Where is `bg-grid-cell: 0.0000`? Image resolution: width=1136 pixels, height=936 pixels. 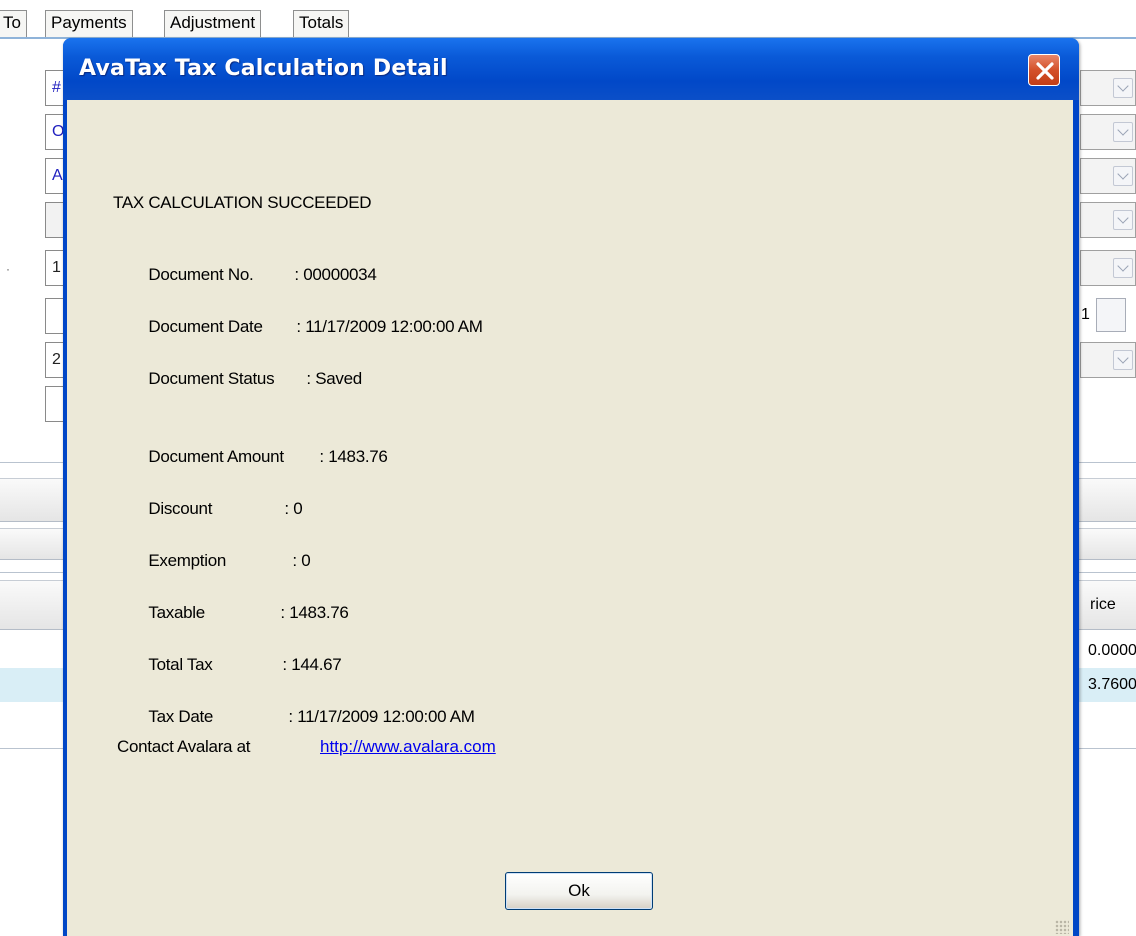
bg-grid-cell: 0.0000 is located at coordinates (1112, 651).